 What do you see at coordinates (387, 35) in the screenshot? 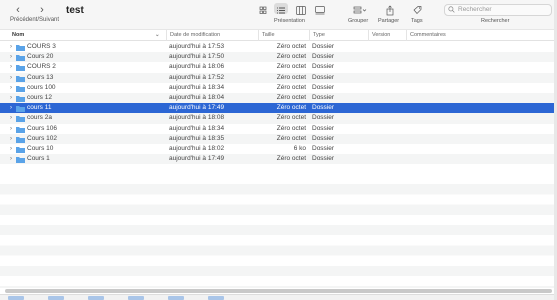
I see `column-version: Version` at bounding box center [387, 35].